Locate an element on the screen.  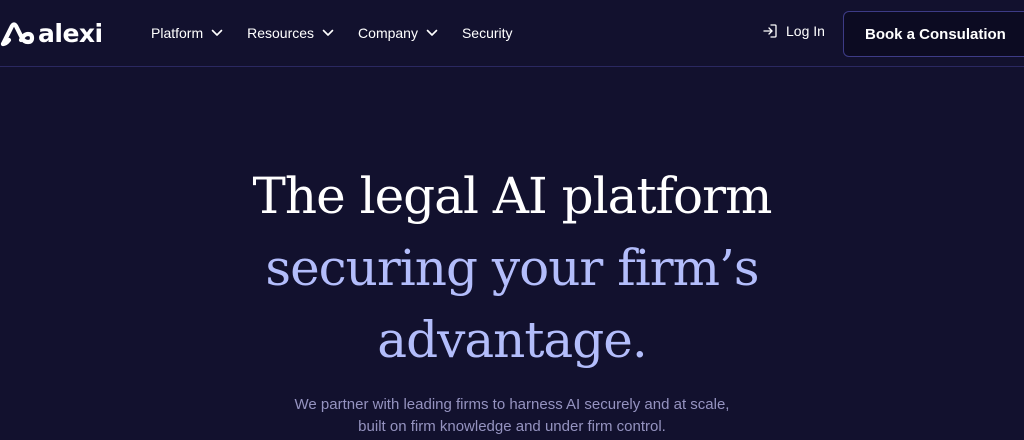
nav-item-label: Security is located at coordinates (487, 33).